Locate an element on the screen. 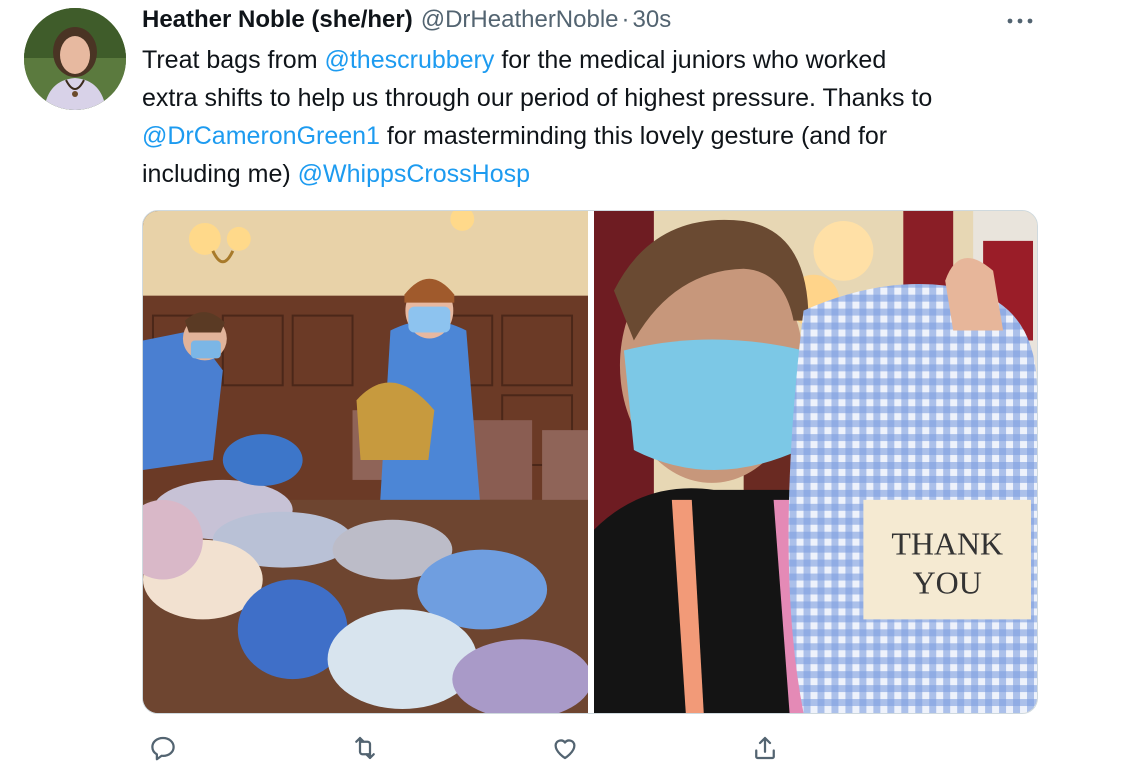 The image size is (1139, 778). share-icon is located at coordinates (765, 748).